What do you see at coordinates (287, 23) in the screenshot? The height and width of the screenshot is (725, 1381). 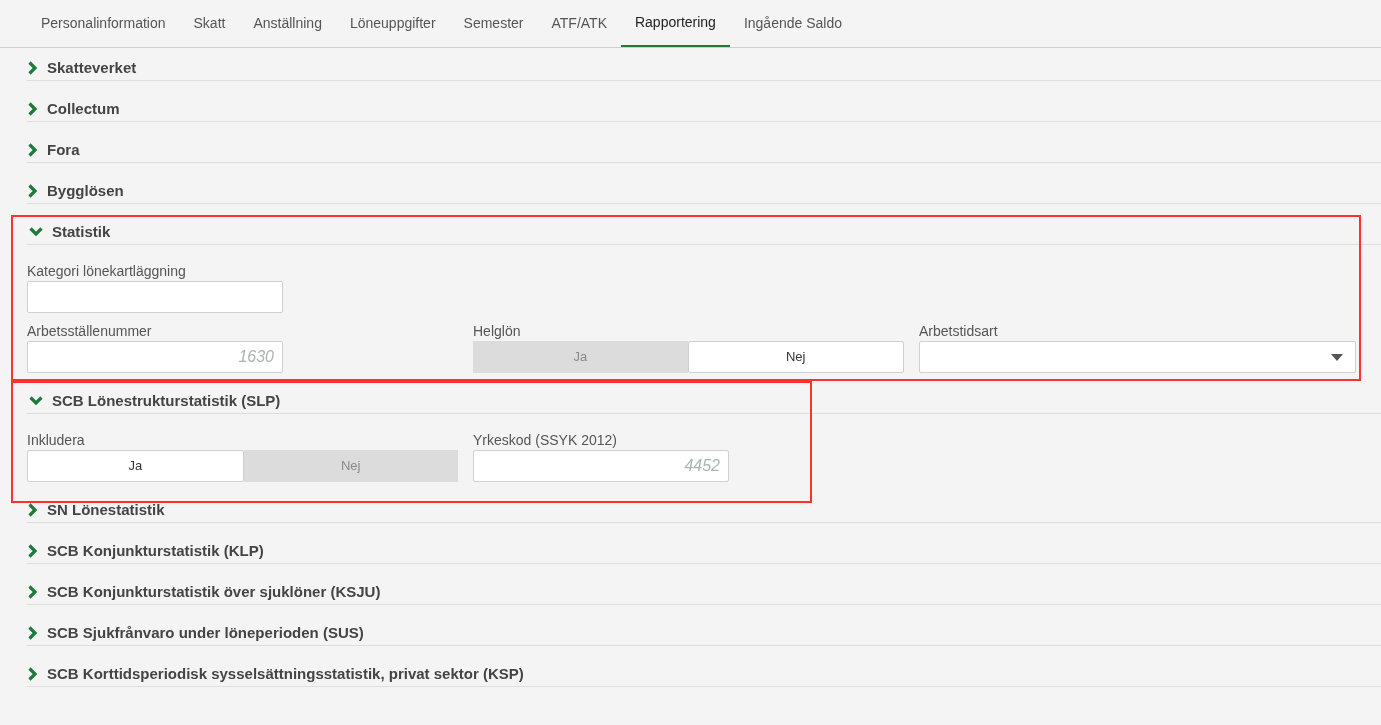 I see `tab: Anställning` at bounding box center [287, 23].